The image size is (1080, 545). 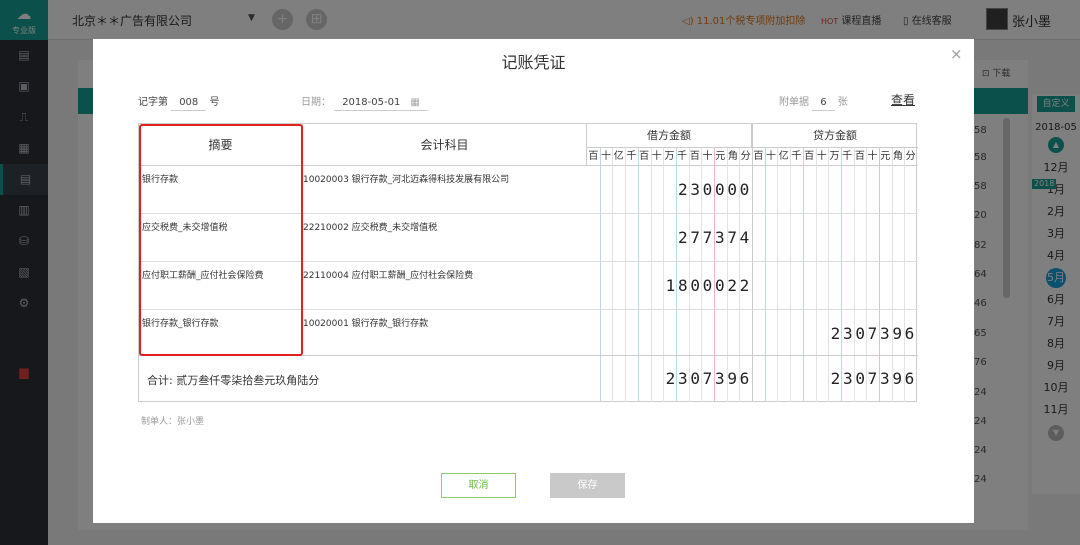 I want to click on row-account: 22210002 应交税费_未交增值税, so click(x=370, y=226).